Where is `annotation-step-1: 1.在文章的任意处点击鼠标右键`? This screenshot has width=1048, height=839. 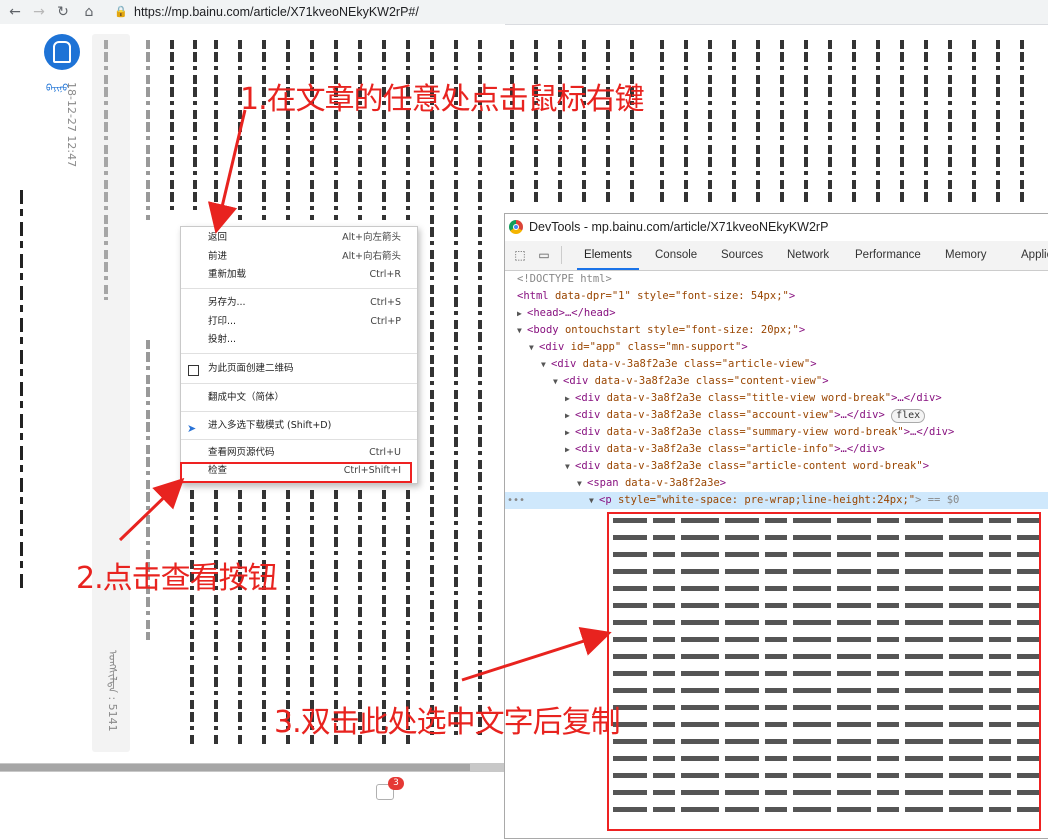 annotation-step-1: 1.在文章的任意处点击鼠标右键 is located at coordinates (442, 99).